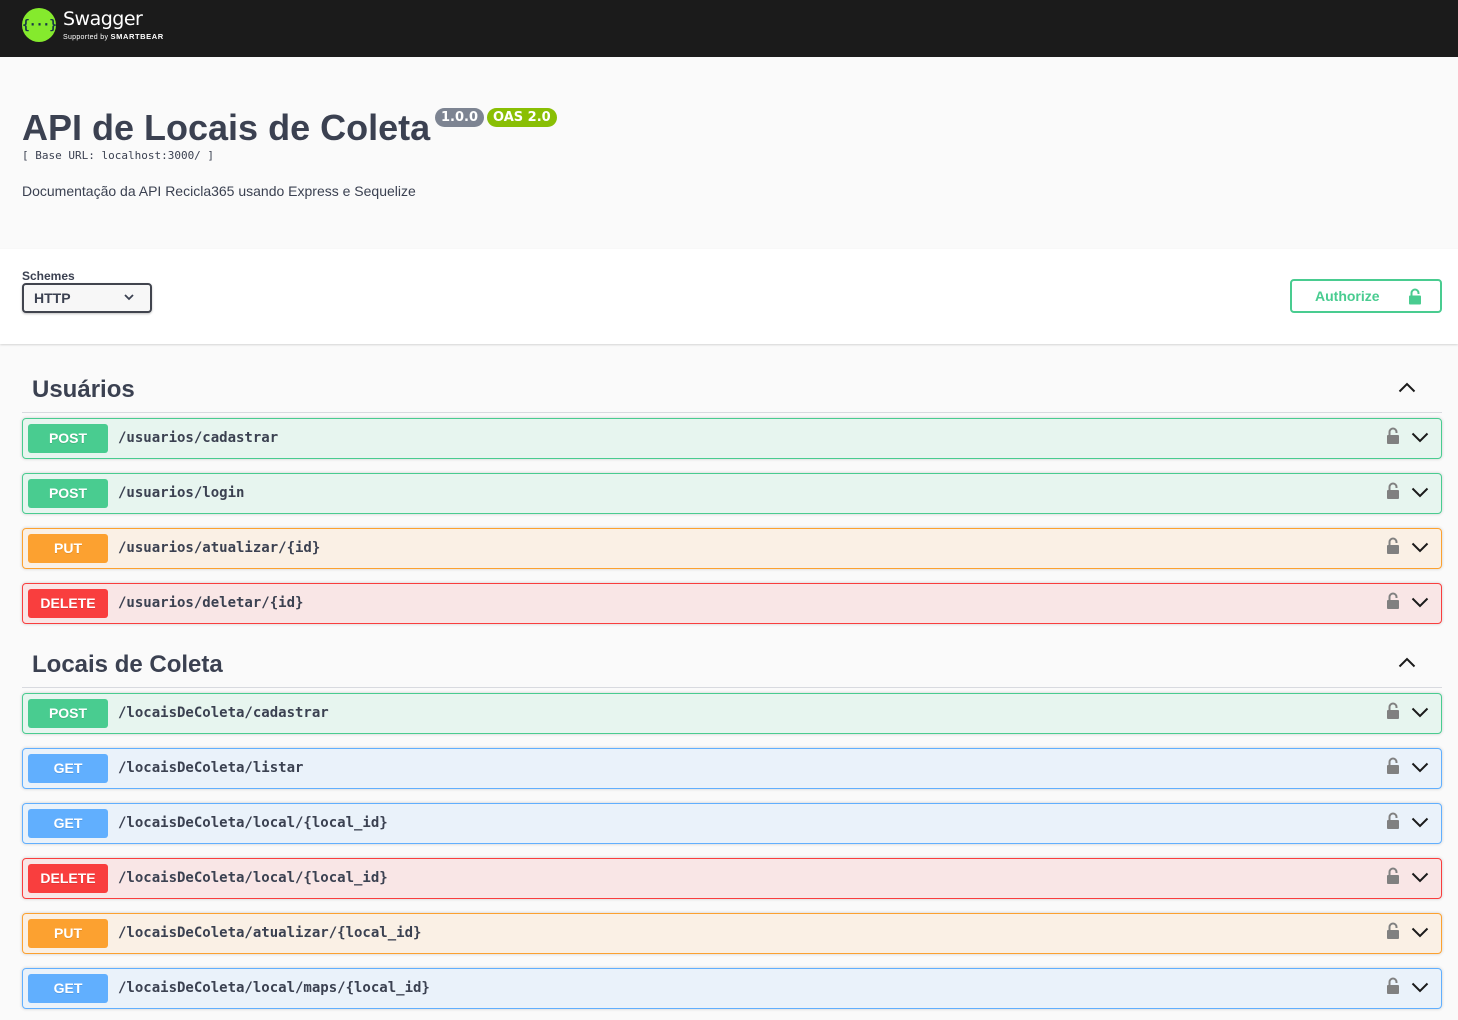 This screenshot has height=1020, width=1458. I want to click on tag-name: Locais de Coleta, so click(127, 664).